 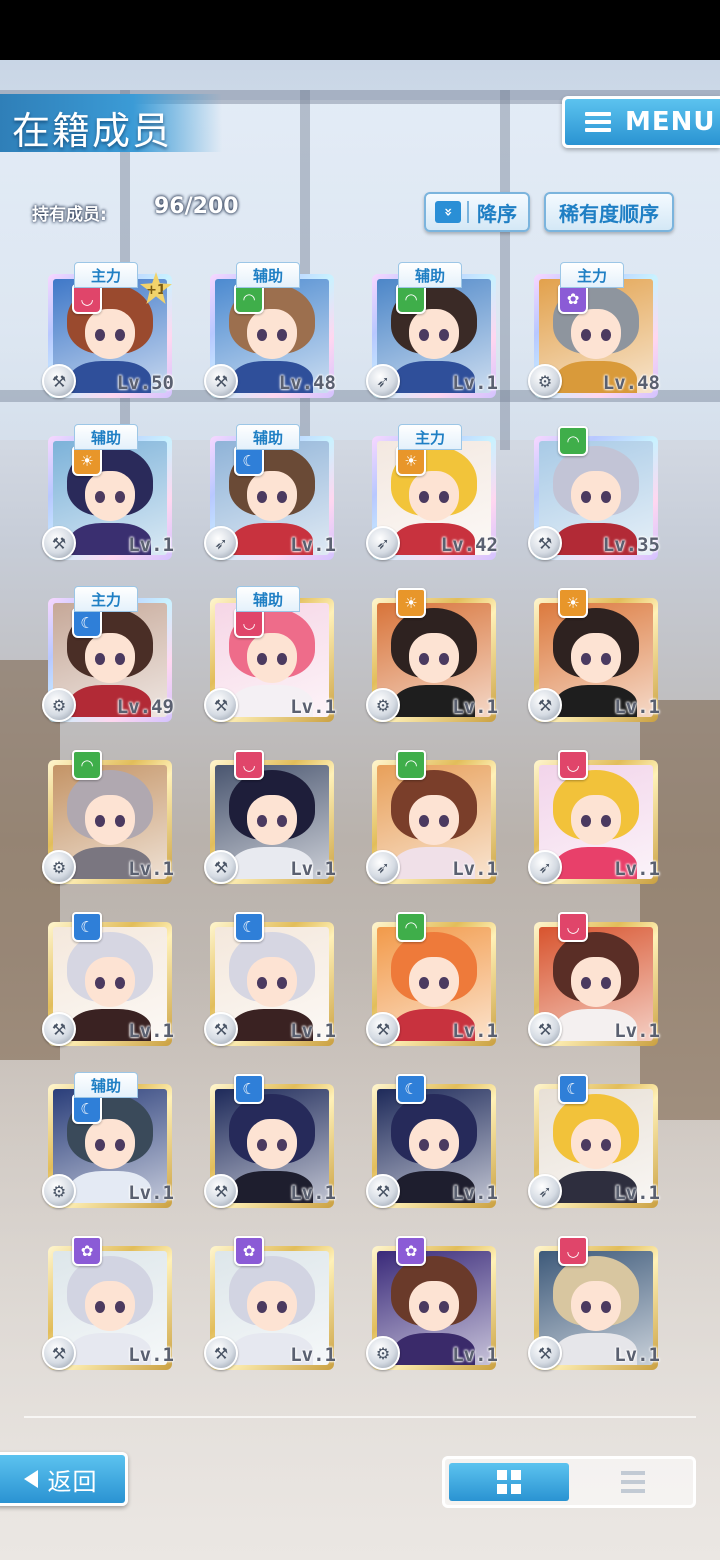 What do you see at coordinates (433, 981) in the screenshot?
I see `member-card: ◠ ⚒ Lv.1` at bounding box center [433, 981].